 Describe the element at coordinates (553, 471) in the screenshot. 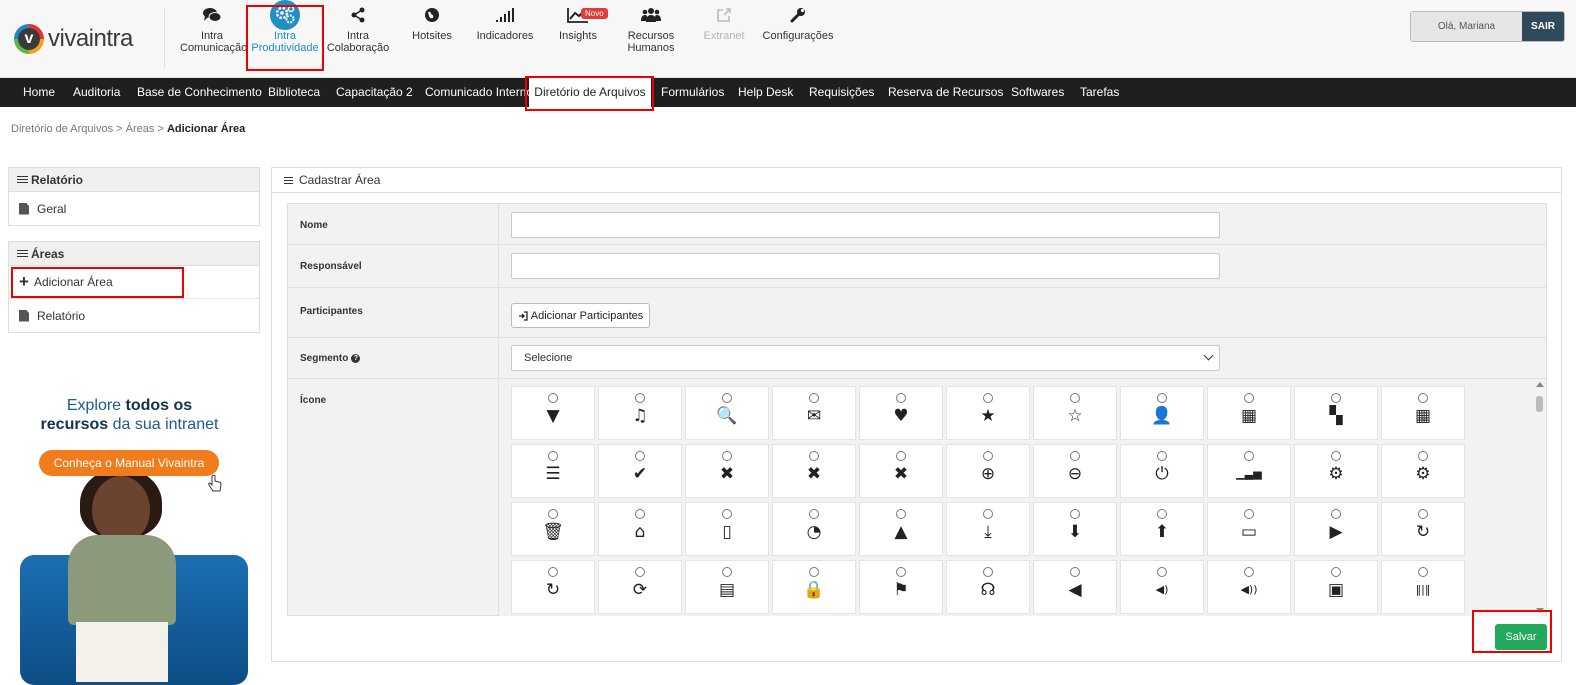

I see `icon-option: ☰` at that location.